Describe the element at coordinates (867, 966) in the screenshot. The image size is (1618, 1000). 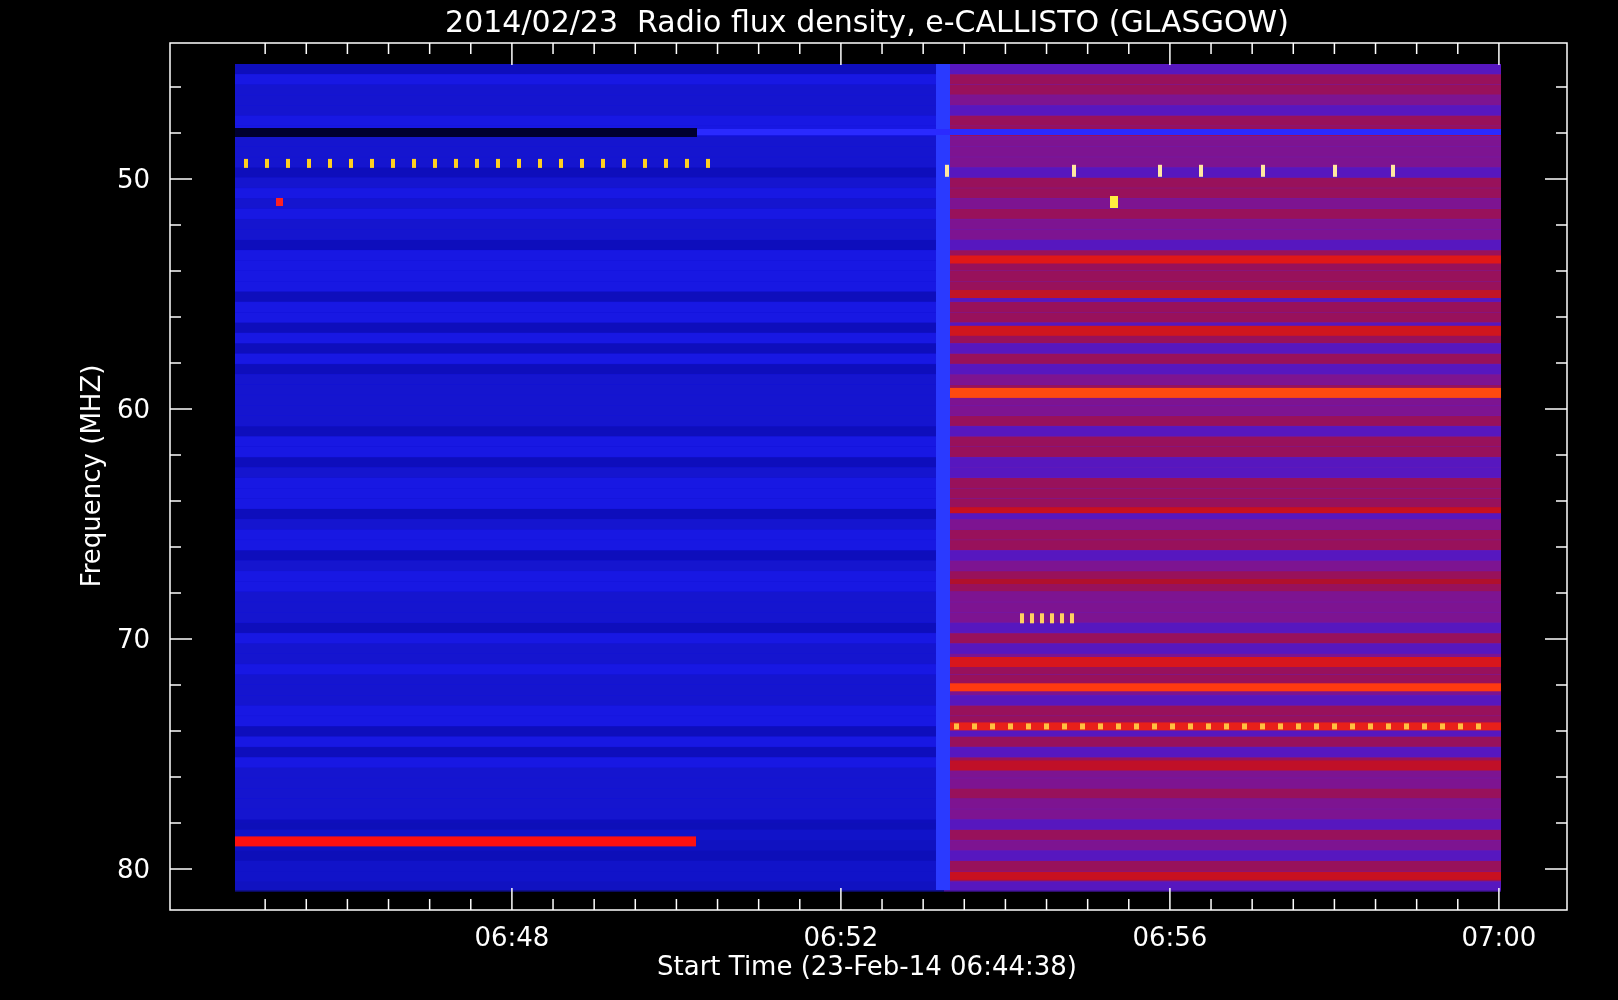
I see `x-axis-label: Start Time (23-Feb-14 06:44:38)` at that location.